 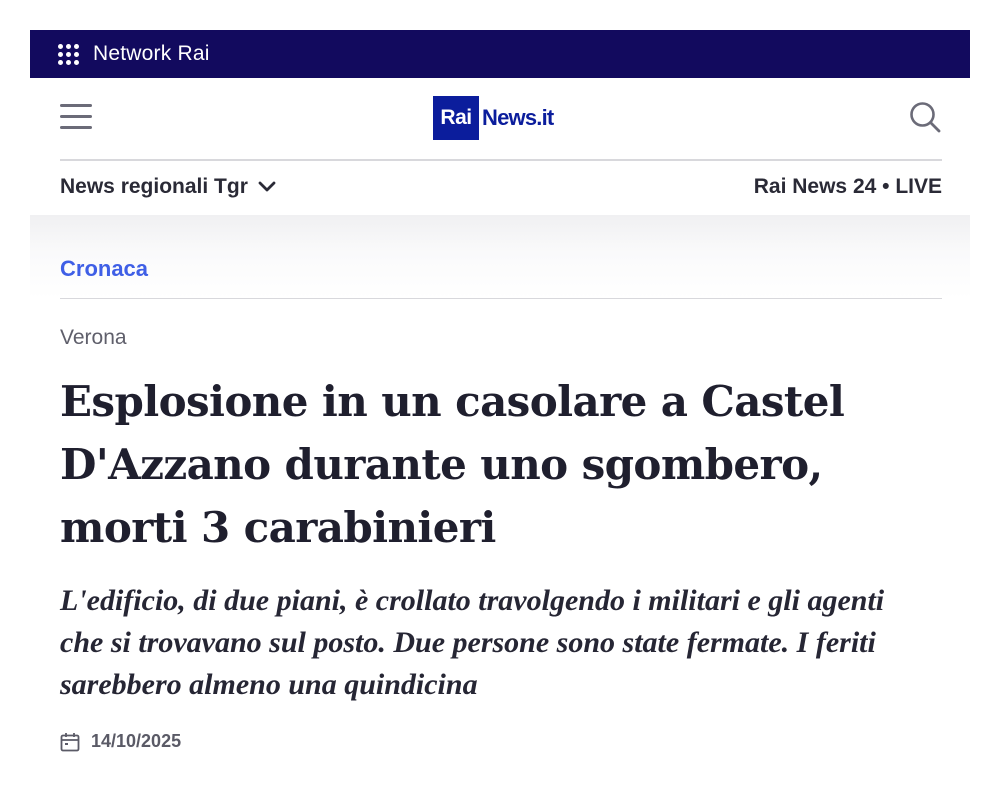 I want to click on network-rai-bar: Network Rai, so click(x=500, y=54).